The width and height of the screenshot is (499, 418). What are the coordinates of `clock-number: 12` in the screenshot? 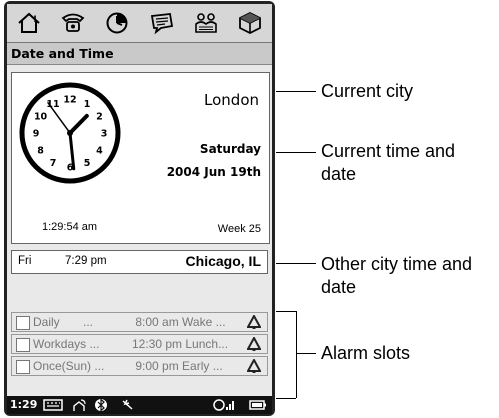 It's located at (69, 100).